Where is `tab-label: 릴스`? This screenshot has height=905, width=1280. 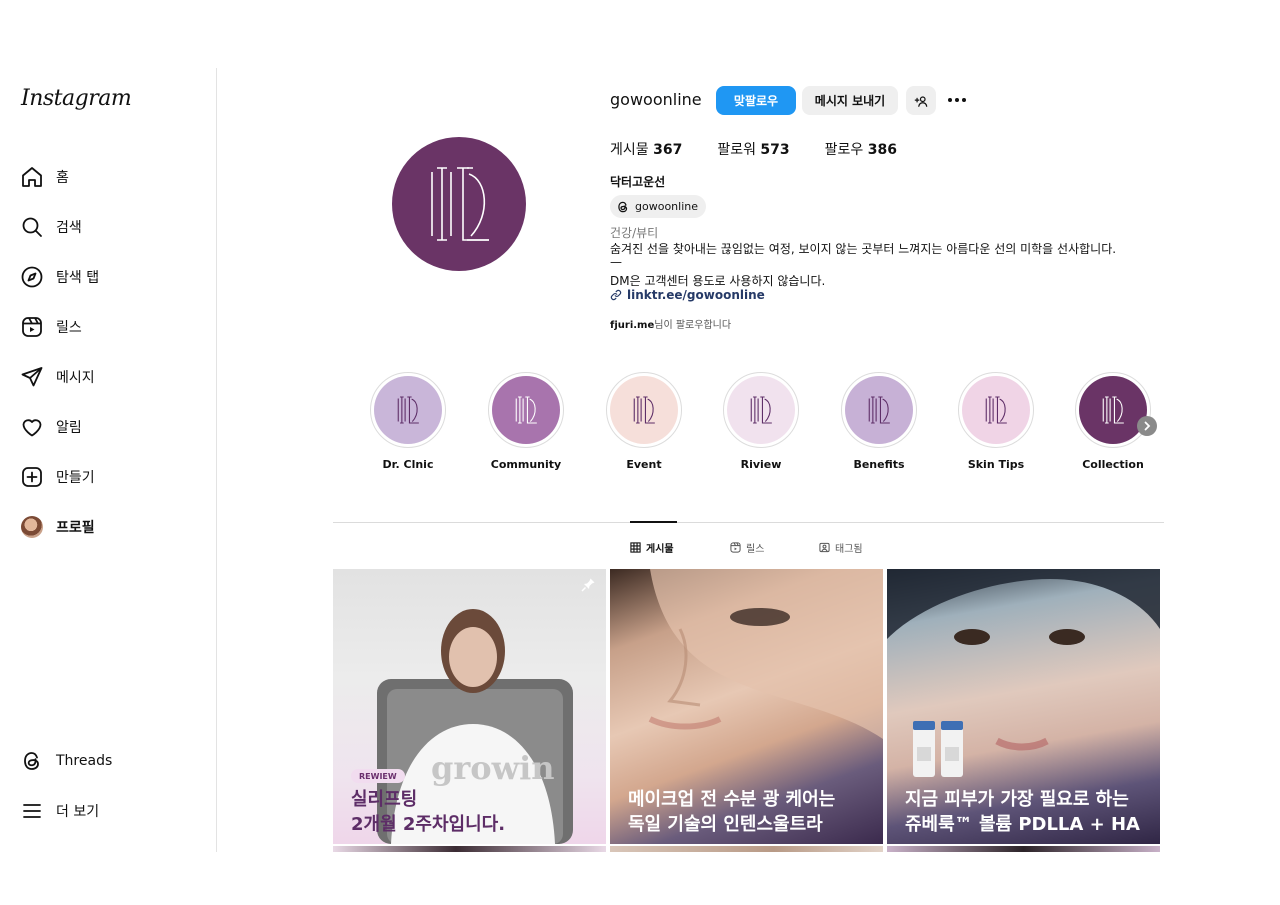 tab-label: 릴스 is located at coordinates (755, 549).